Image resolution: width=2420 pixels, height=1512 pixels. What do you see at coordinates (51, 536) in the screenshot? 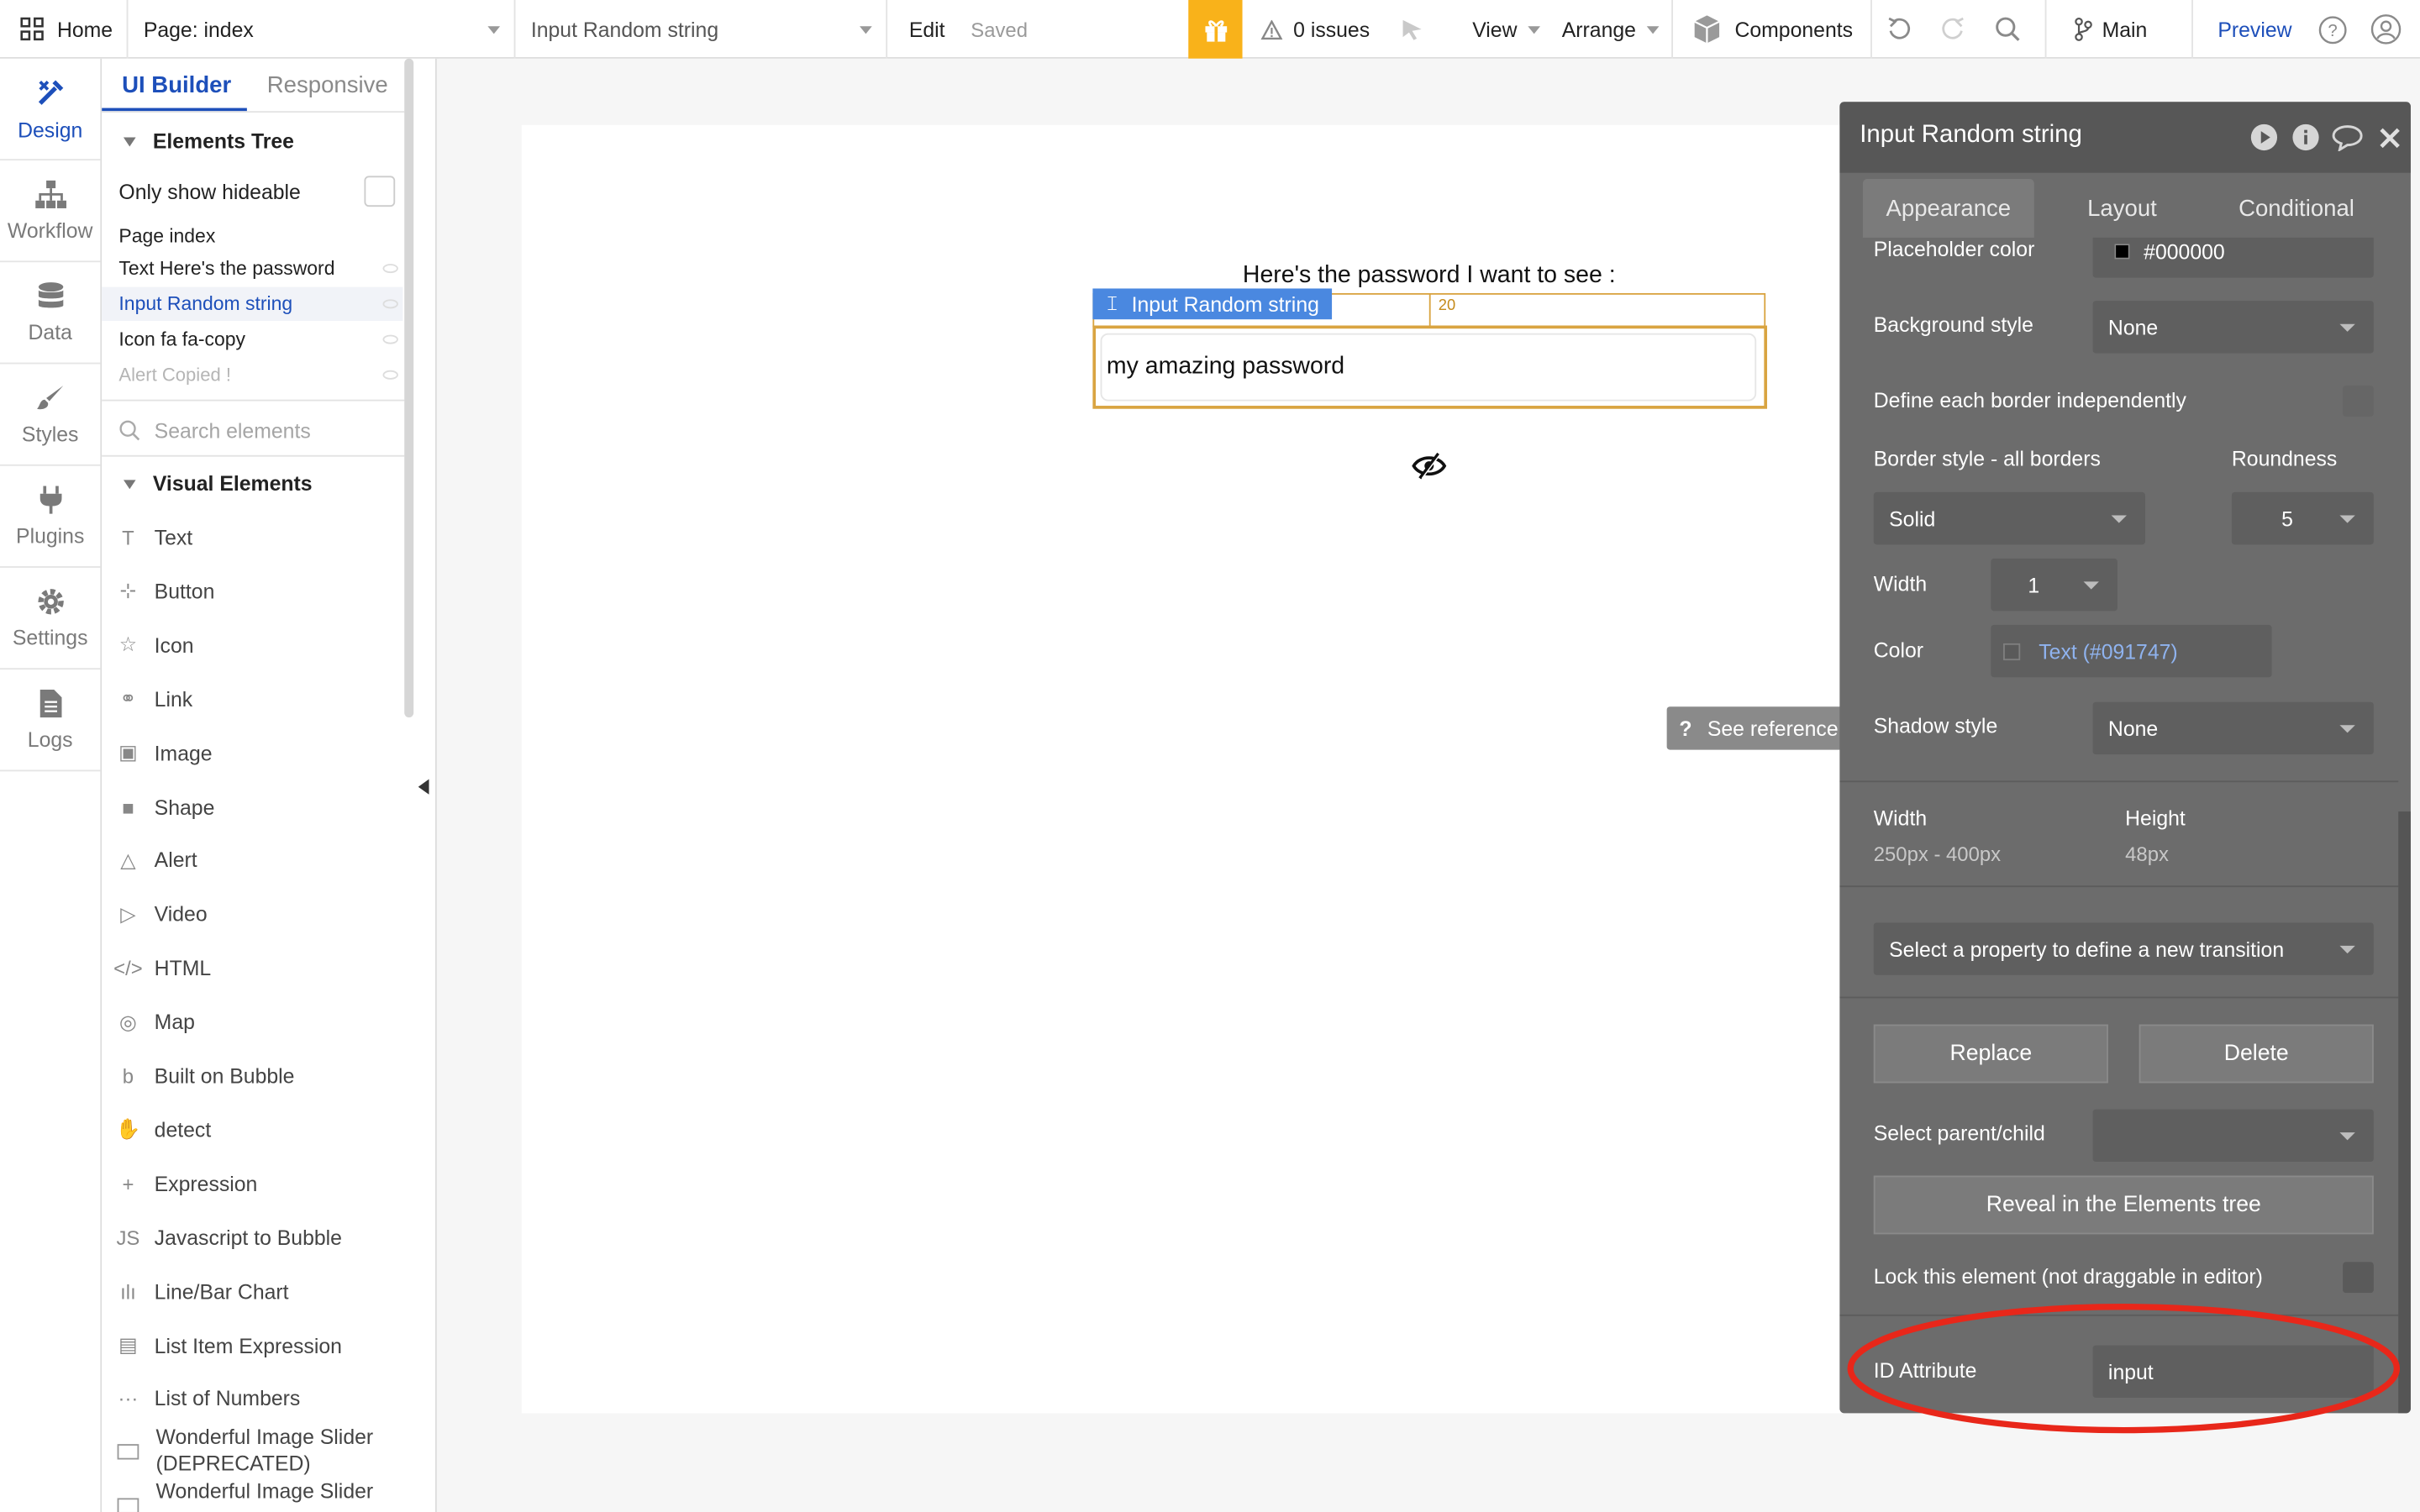
I see `rail-label: Plugins` at bounding box center [51, 536].